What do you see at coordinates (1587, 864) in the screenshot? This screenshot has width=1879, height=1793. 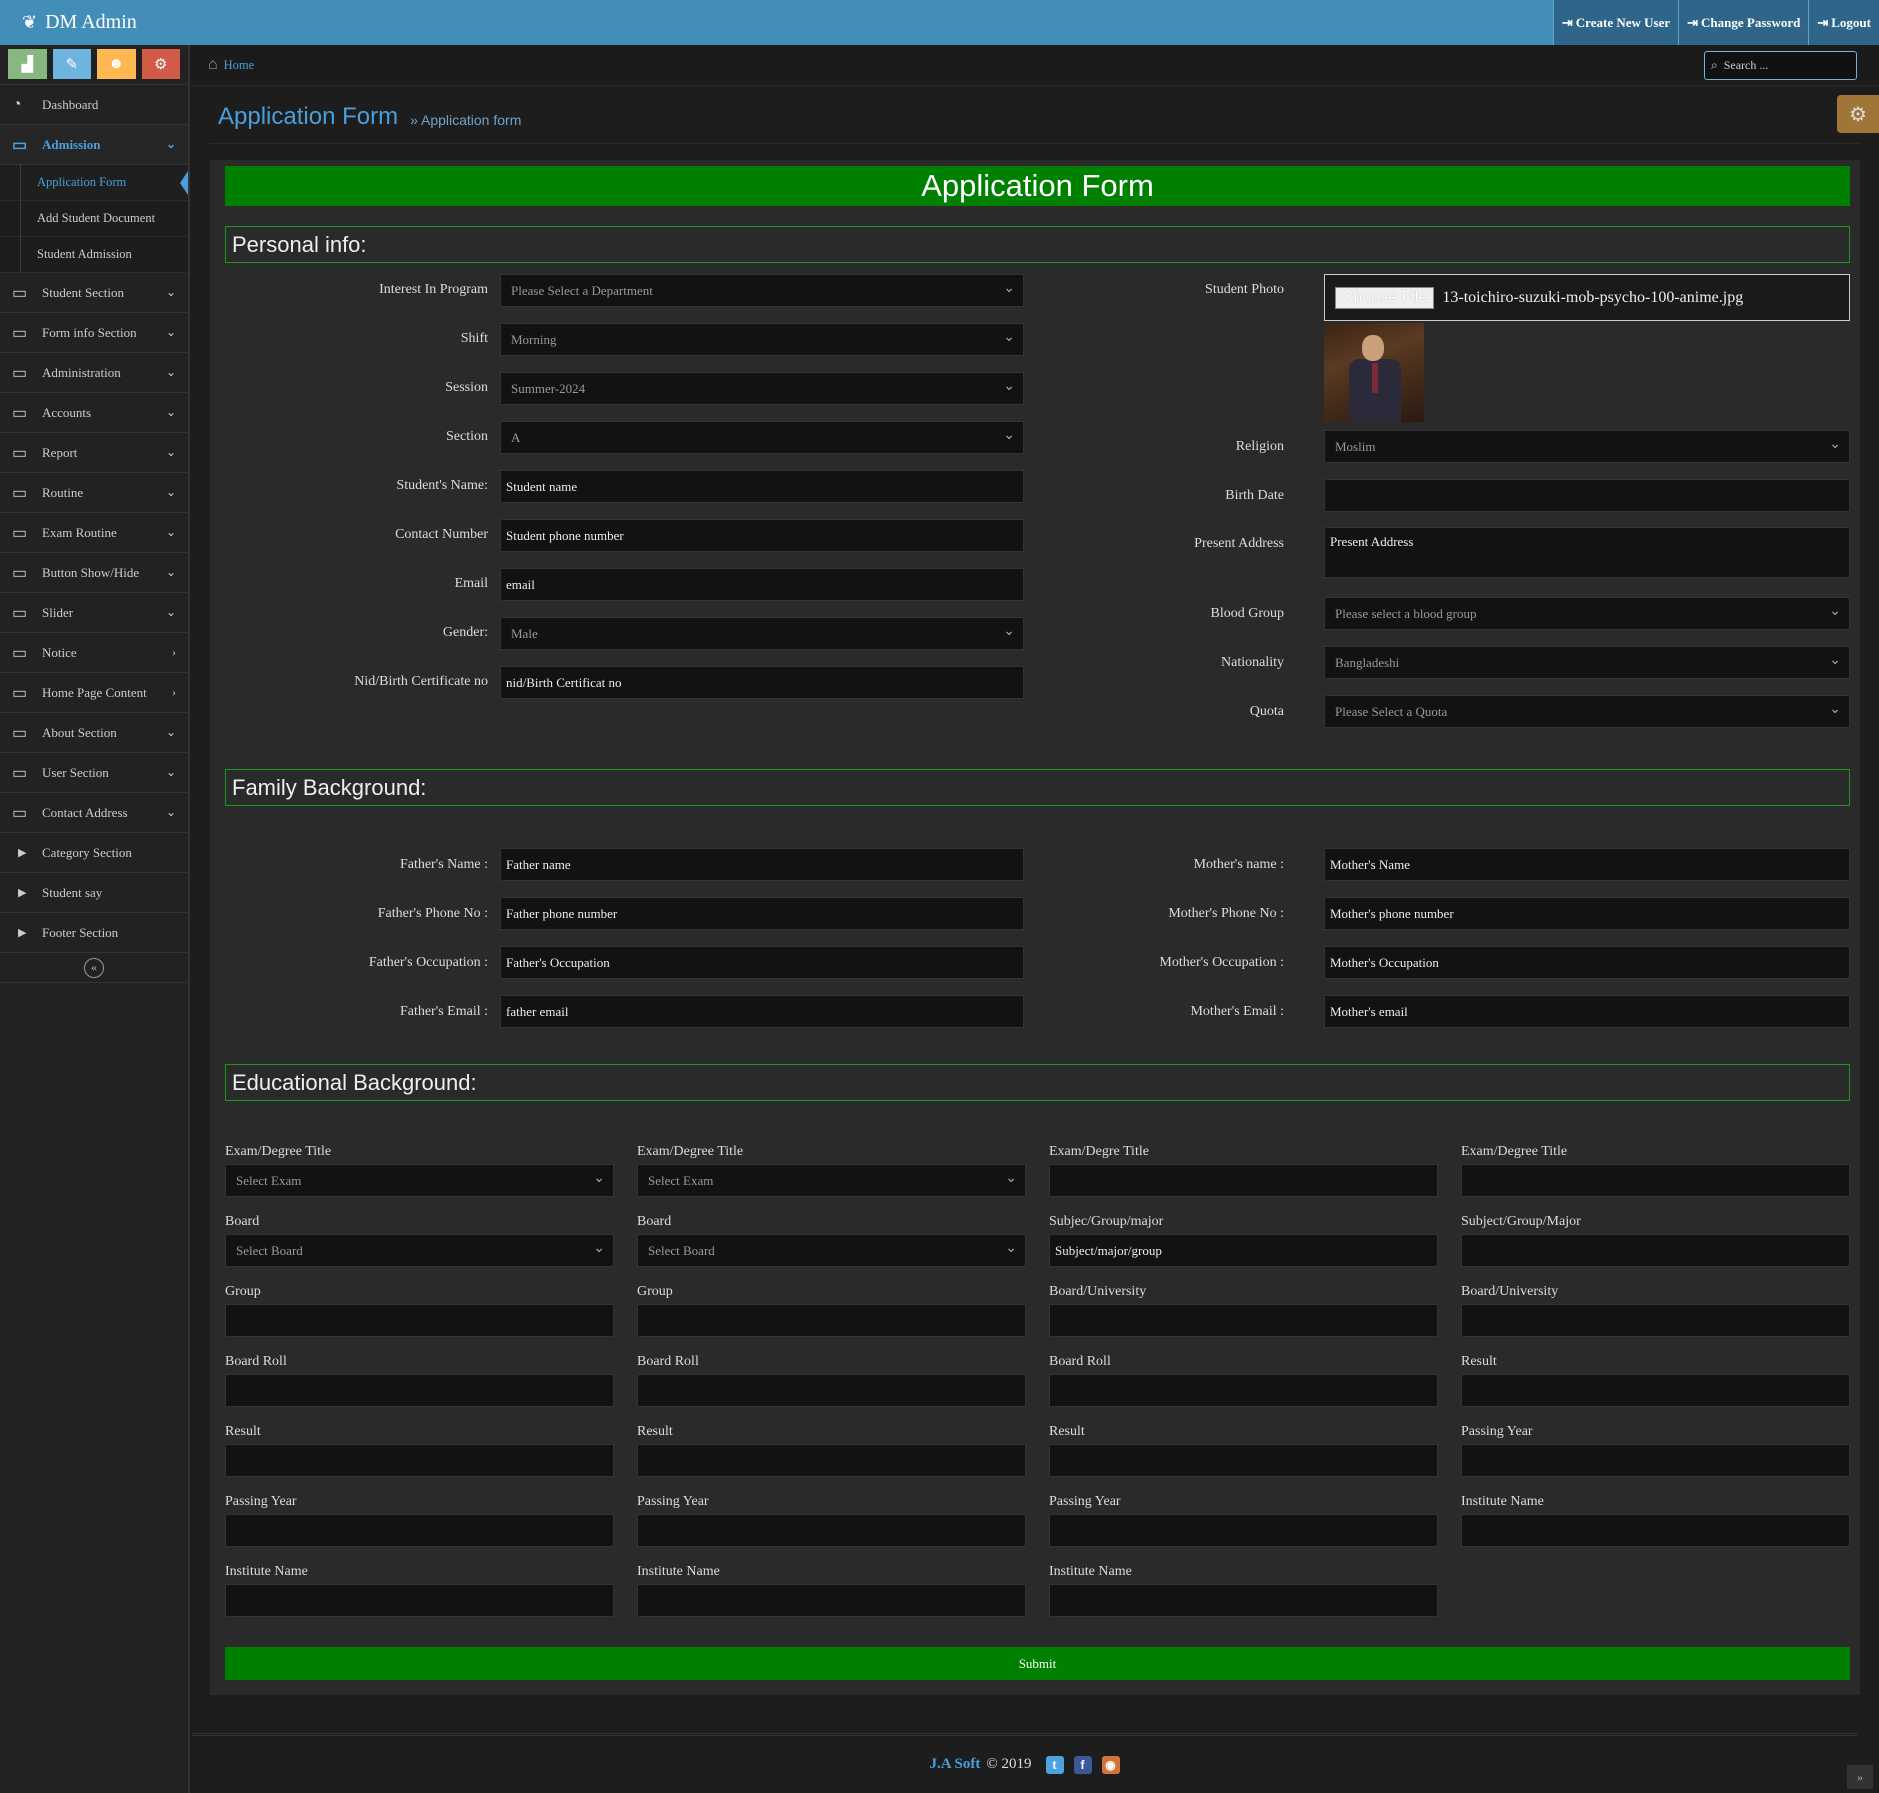 I see `text-field: Mother's Name` at bounding box center [1587, 864].